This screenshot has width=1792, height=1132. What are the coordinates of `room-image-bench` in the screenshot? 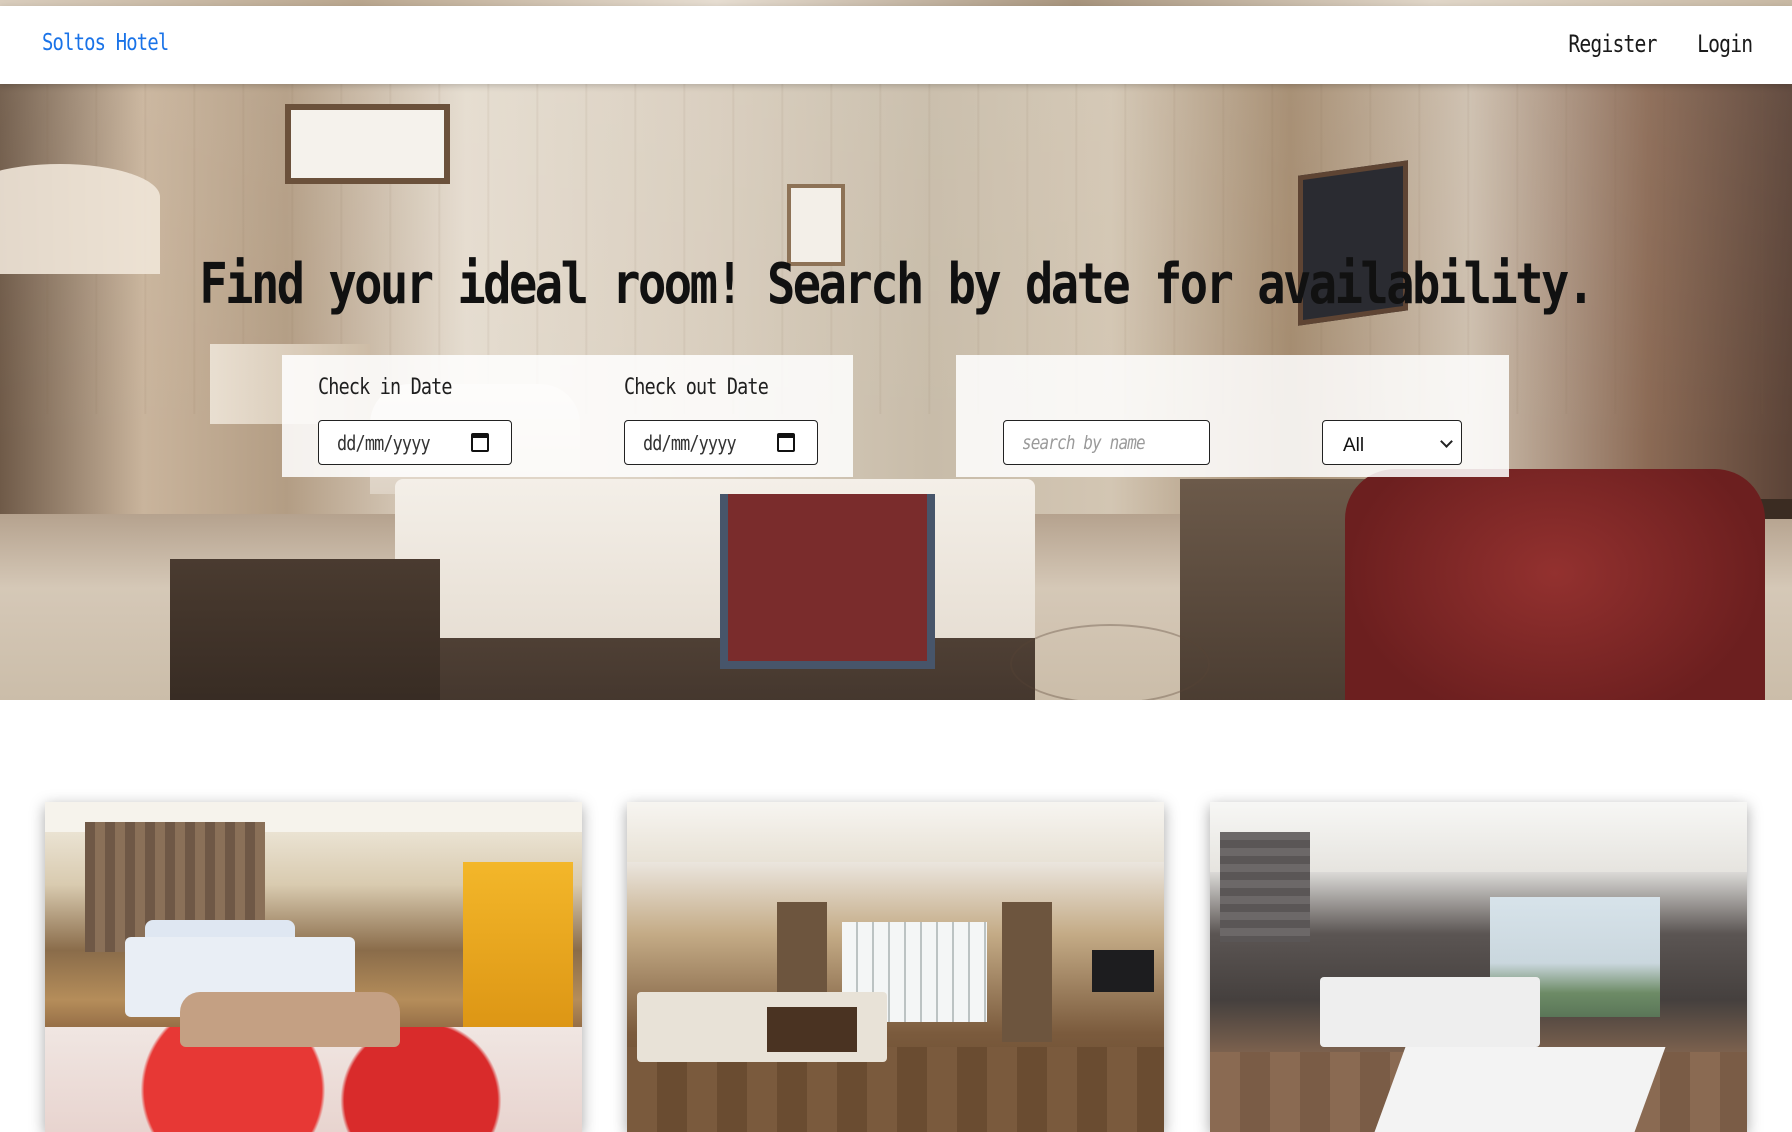 It's located at (290, 1019).